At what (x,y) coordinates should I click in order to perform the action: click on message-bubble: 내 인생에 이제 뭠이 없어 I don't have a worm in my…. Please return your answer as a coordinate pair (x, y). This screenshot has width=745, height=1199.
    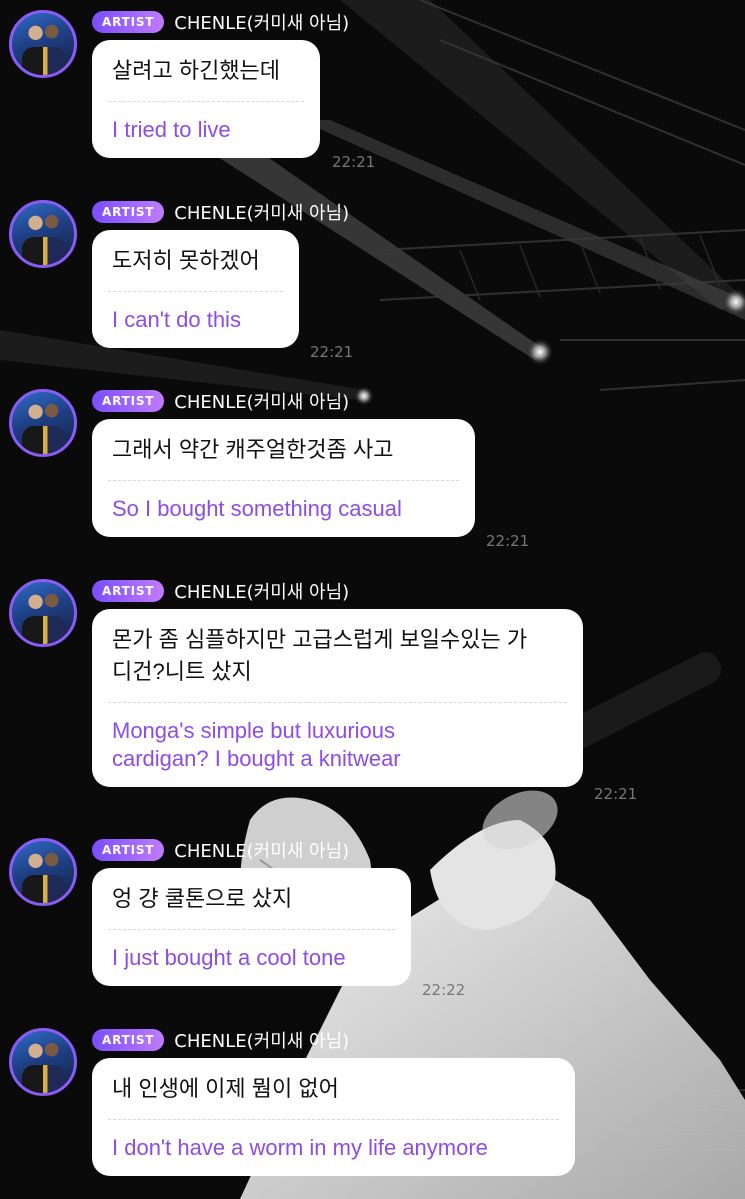
    Looking at the image, I should click on (333, 1117).